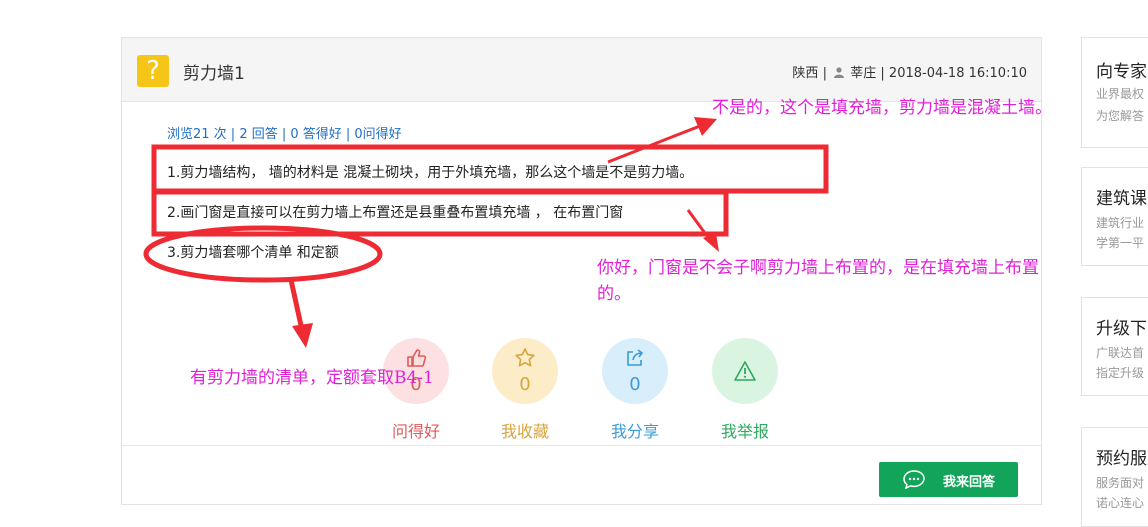 The image size is (1148, 527). What do you see at coordinates (1120, 223) in the screenshot?
I see `sidebar-card-desc: 建筑行业` at bounding box center [1120, 223].